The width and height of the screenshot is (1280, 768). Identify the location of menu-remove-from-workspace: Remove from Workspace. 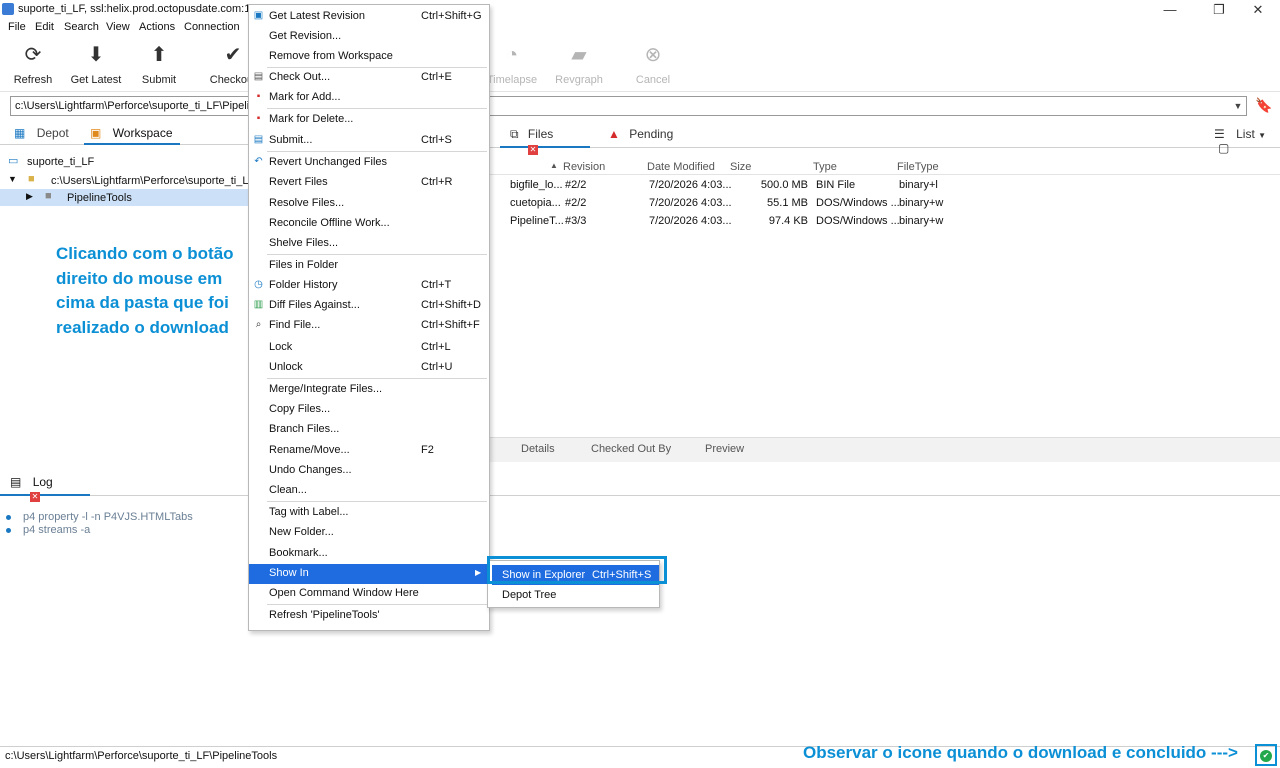
(369, 57).